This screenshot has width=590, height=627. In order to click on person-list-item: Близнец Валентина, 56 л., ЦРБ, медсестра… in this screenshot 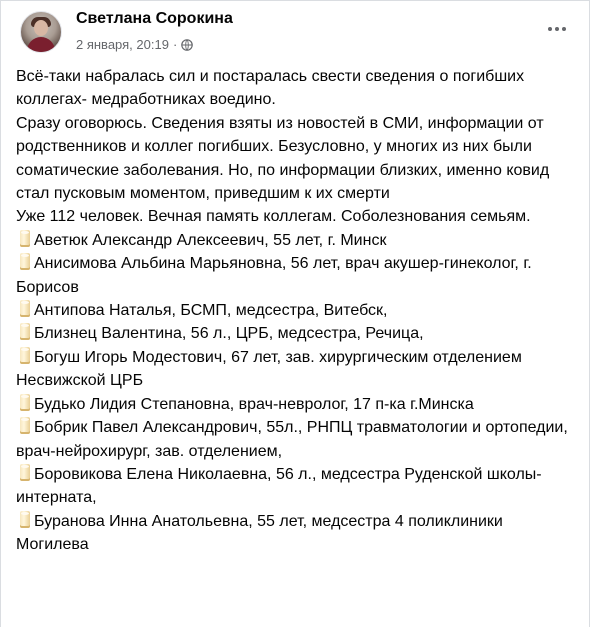, I will do `click(292, 333)`.